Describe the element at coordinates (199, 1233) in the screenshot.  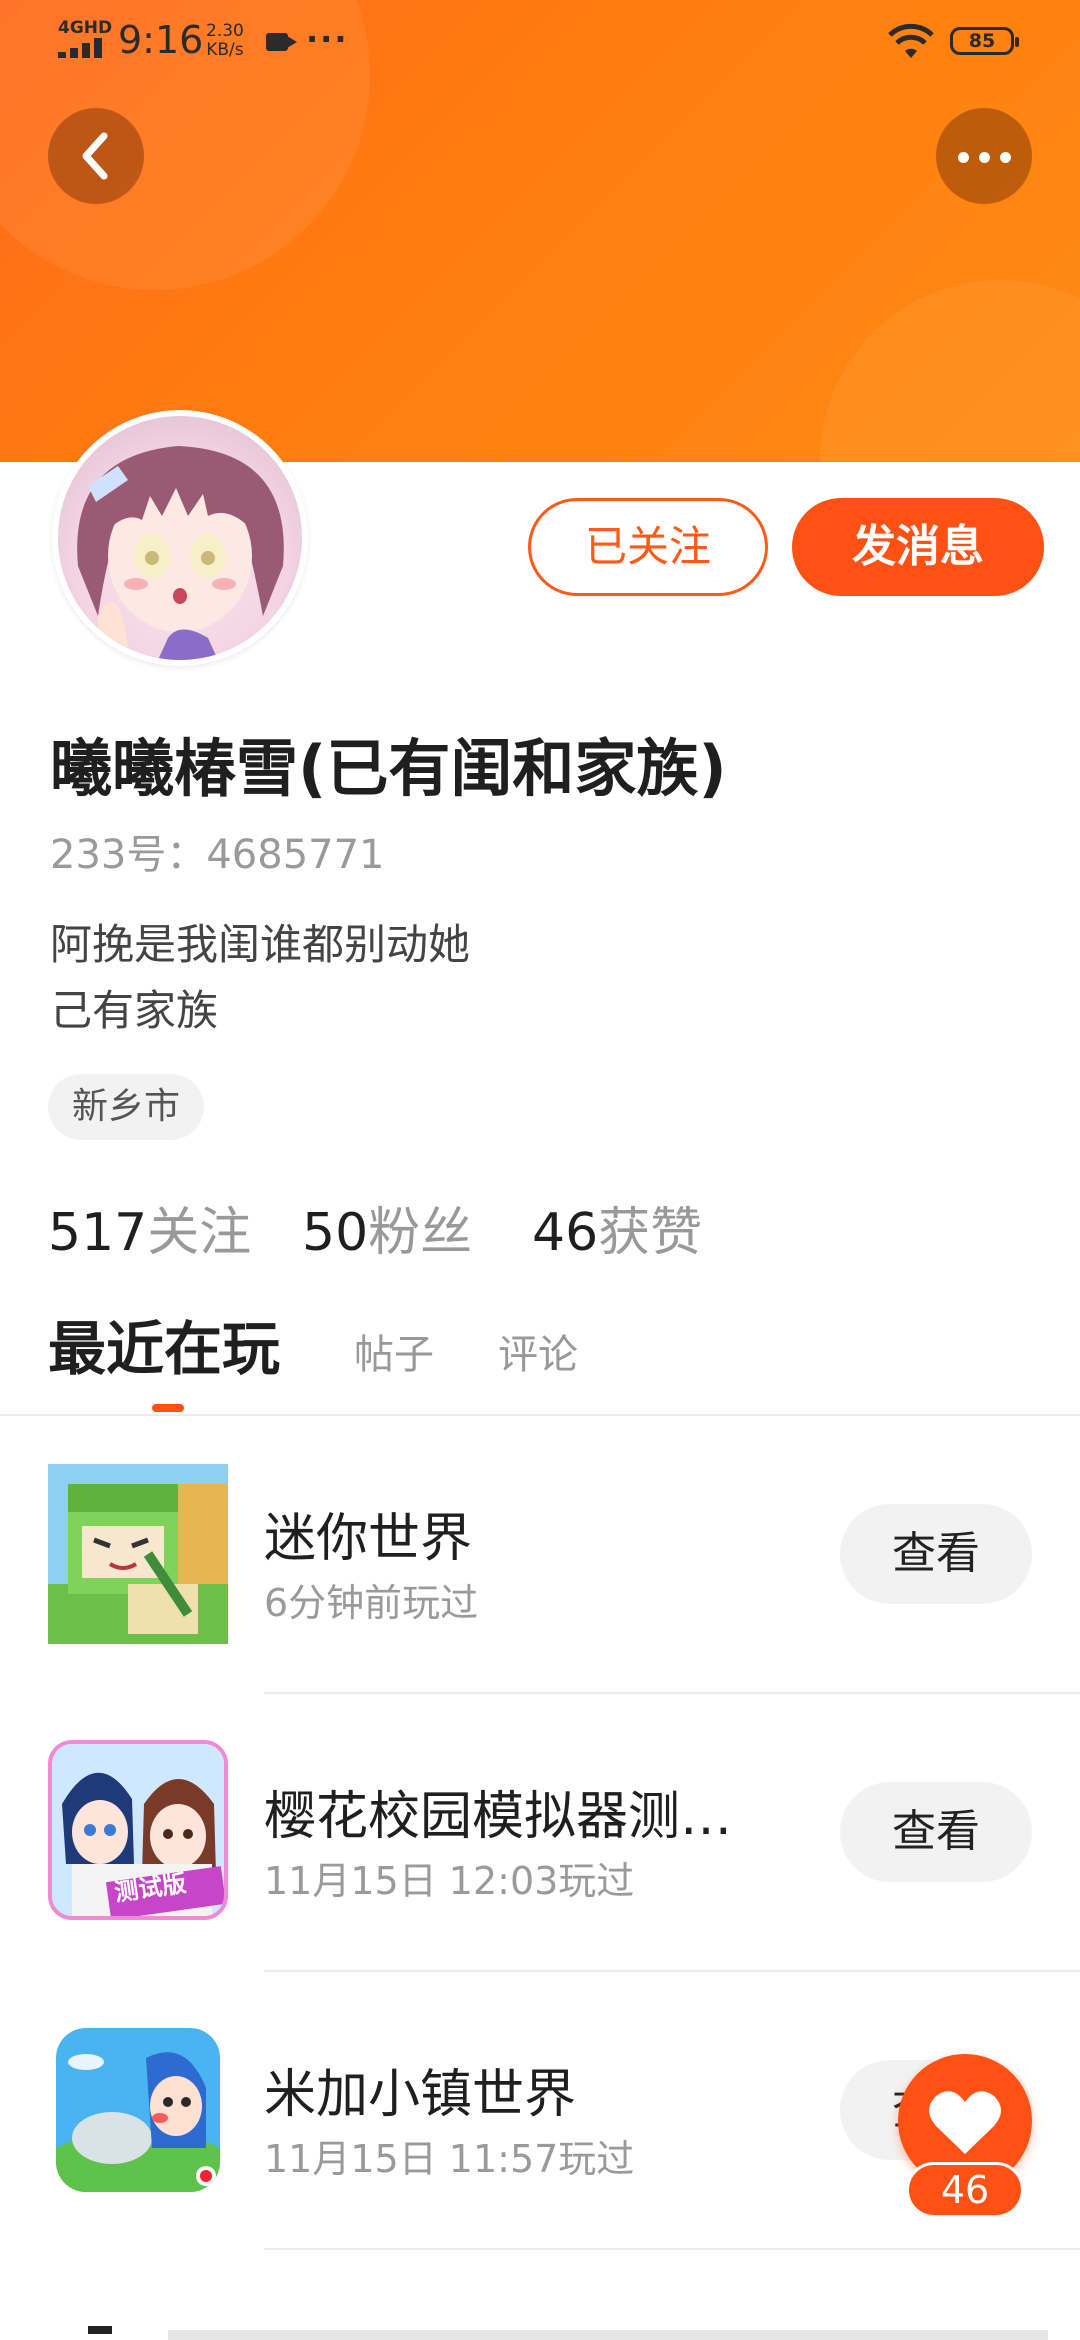
I see `following-label: 关注` at that location.